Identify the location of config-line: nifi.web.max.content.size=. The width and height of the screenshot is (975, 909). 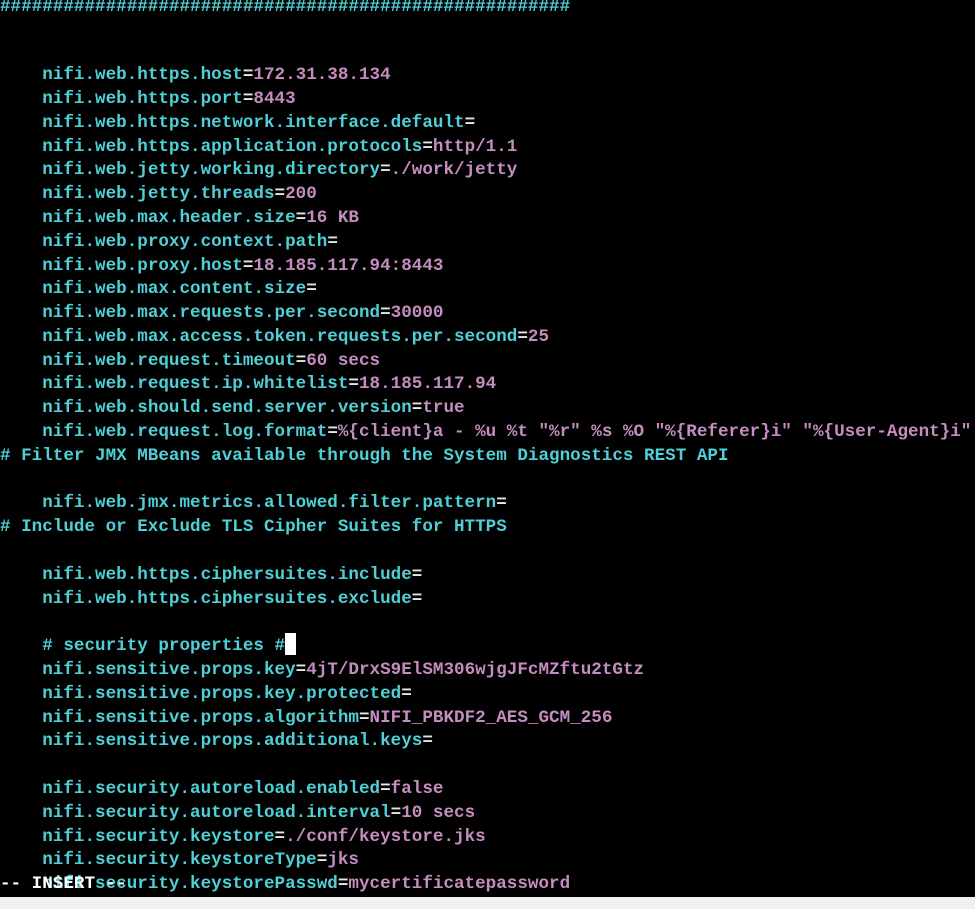
(158, 276).